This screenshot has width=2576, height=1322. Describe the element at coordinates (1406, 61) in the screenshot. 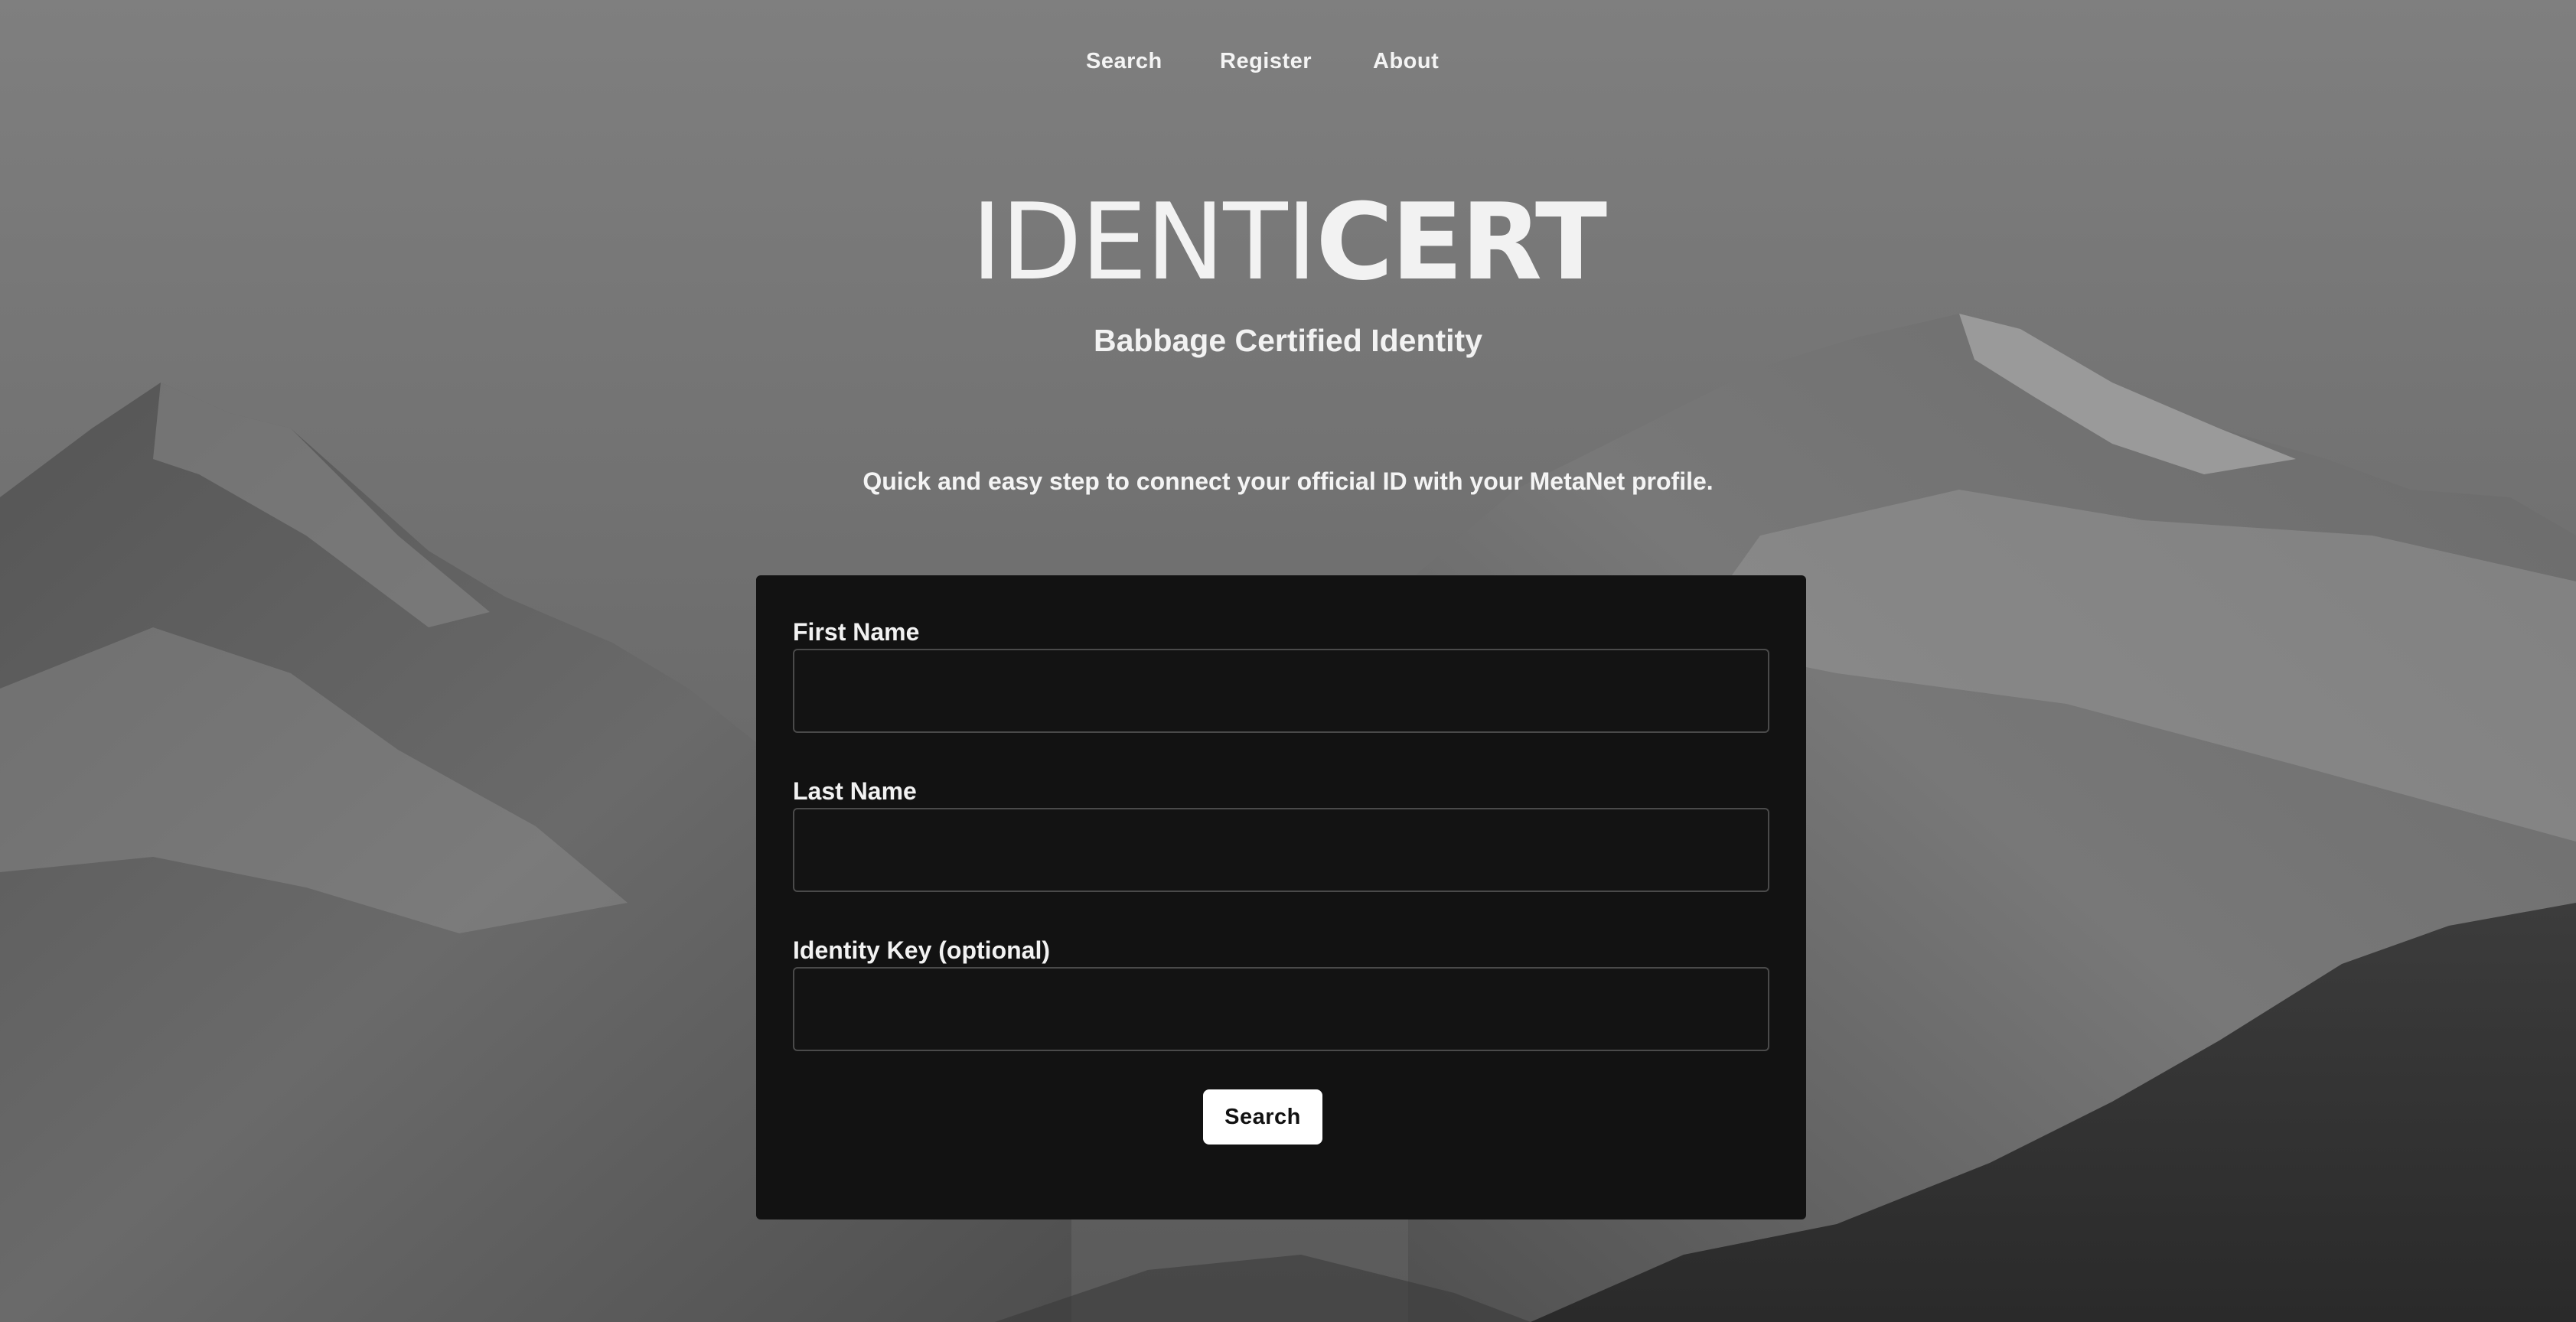

I see `nav-link-about: About` at that location.